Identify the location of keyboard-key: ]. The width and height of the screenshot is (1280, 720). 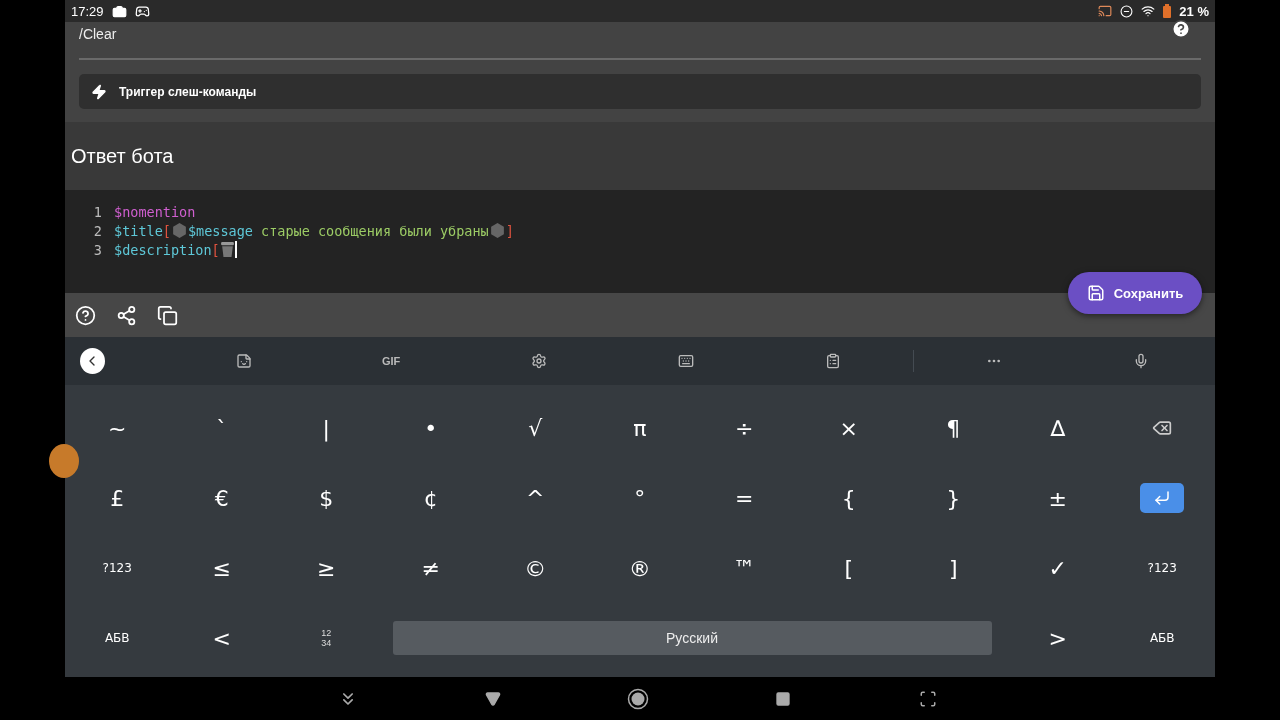
(953, 568).